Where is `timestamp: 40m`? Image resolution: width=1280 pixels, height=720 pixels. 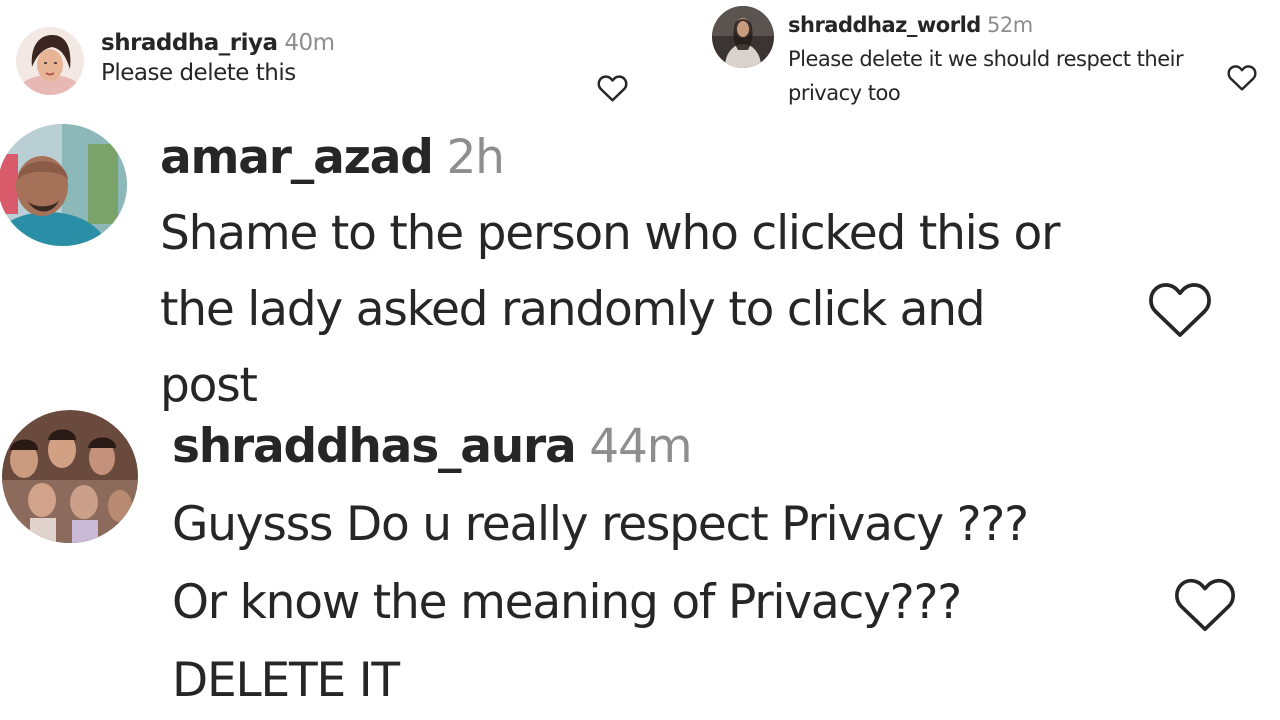
timestamp: 40m is located at coordinates (309, 43).